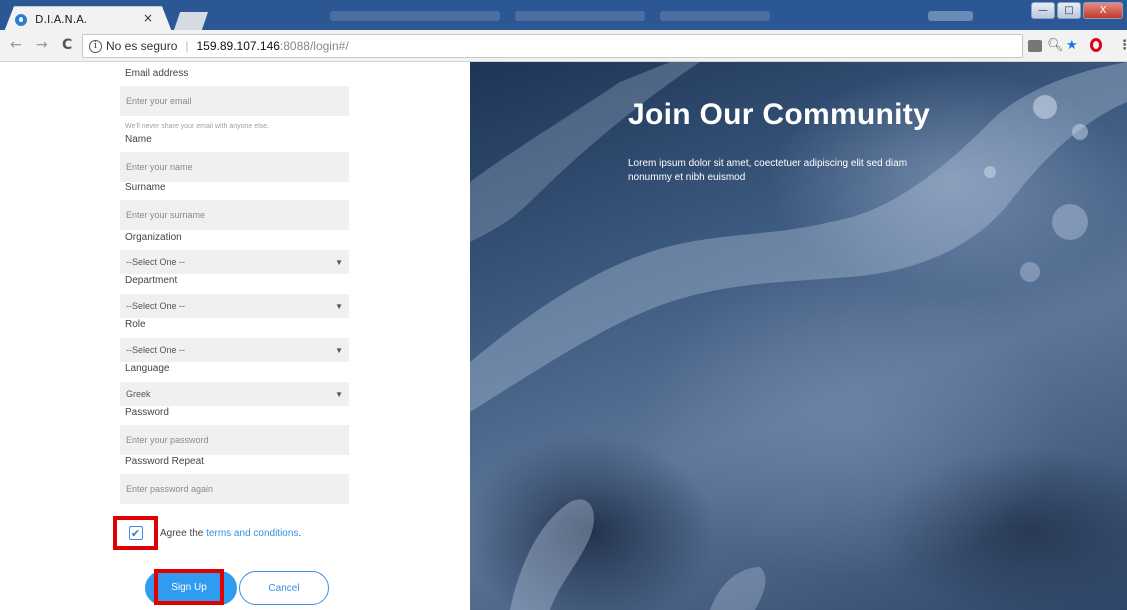 The height and width of the screenshot is (610, 1127). I want to click on url-host: 159.89.107.146, so click(238, 46).